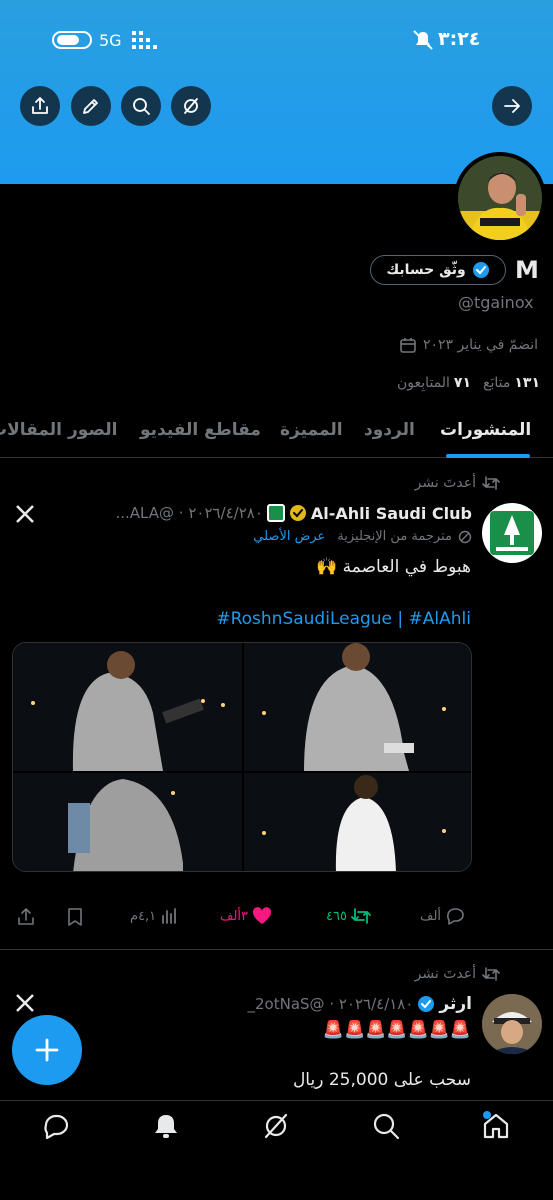 This screenshot has width=553, height=1200. I want to click on bookmark-button, so click(75, 919).